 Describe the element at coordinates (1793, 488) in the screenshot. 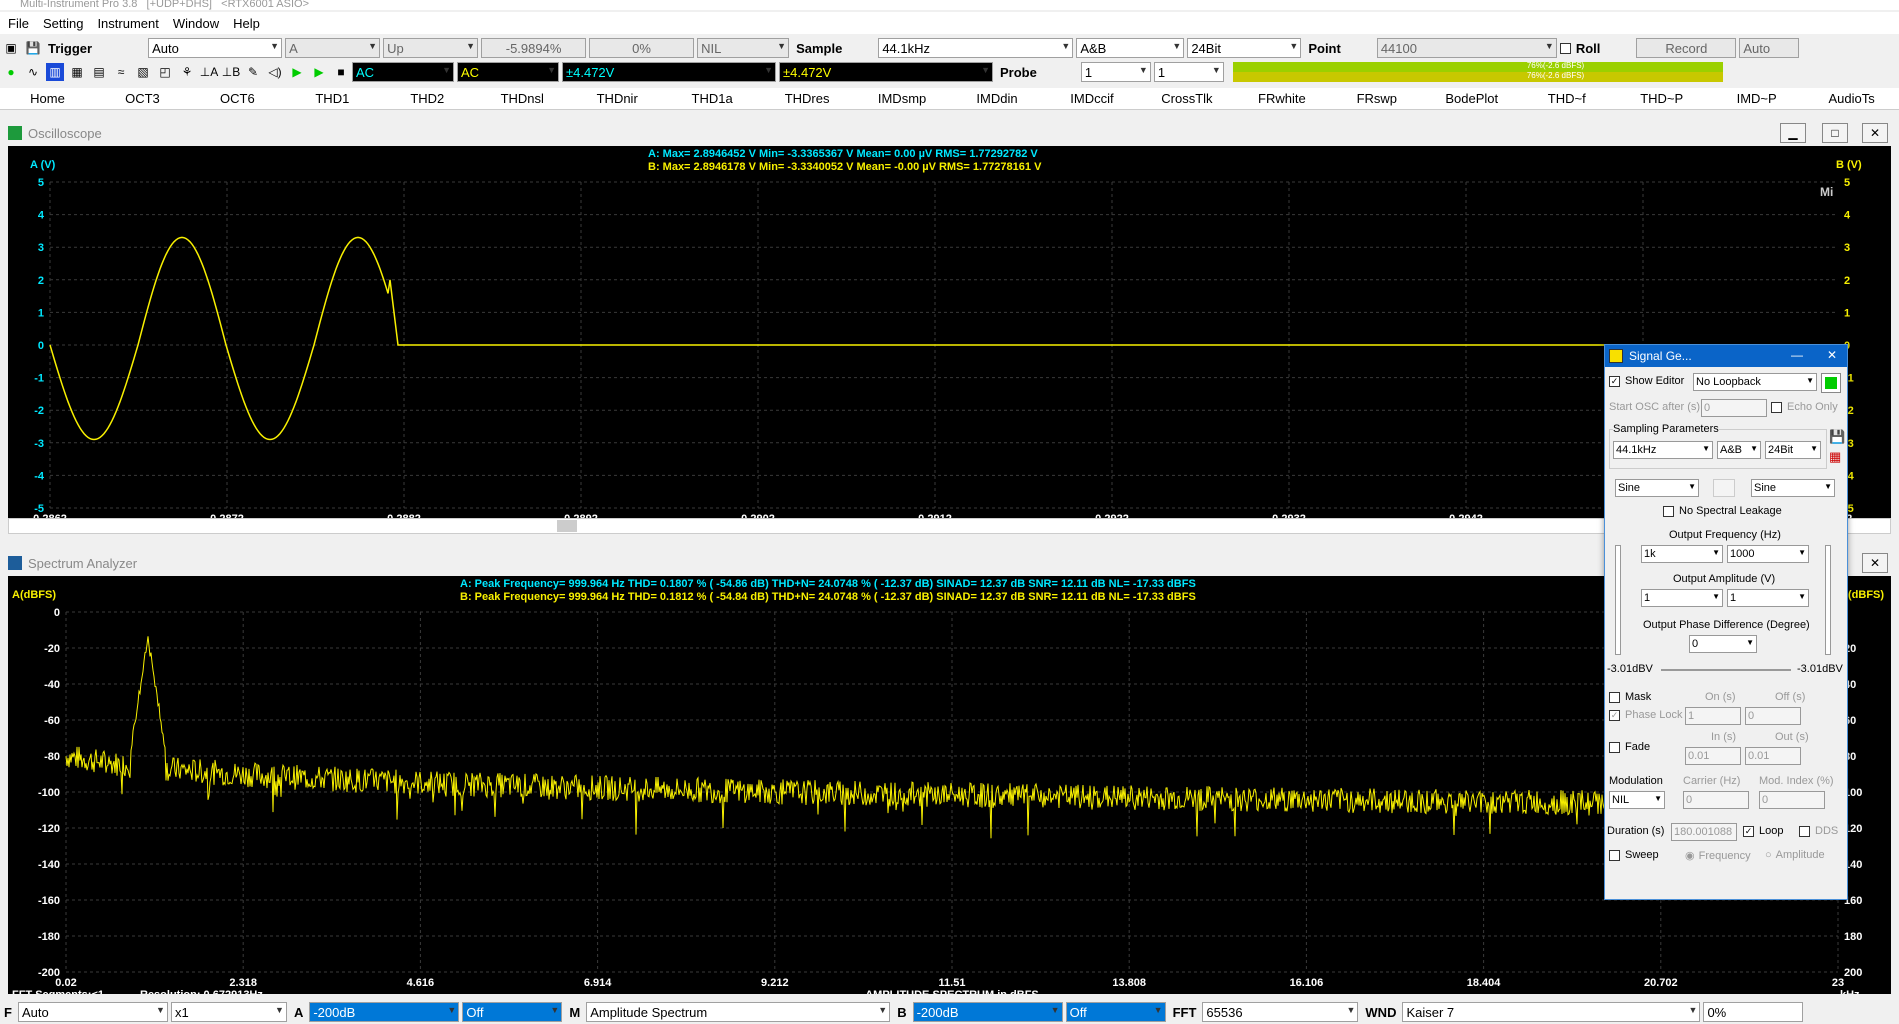

I see `waveform-b-select: Sine` at that location.